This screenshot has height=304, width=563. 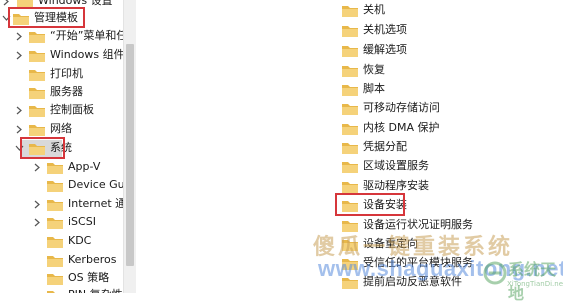 I want to click on tree-item-device-guard: Device Gu, so click(x=85, y=185).